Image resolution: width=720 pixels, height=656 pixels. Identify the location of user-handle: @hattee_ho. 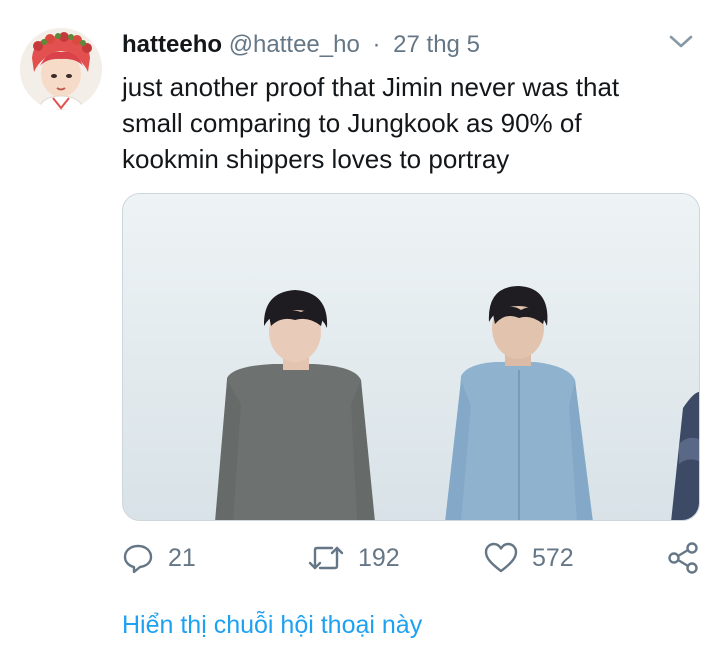
(294, 44).